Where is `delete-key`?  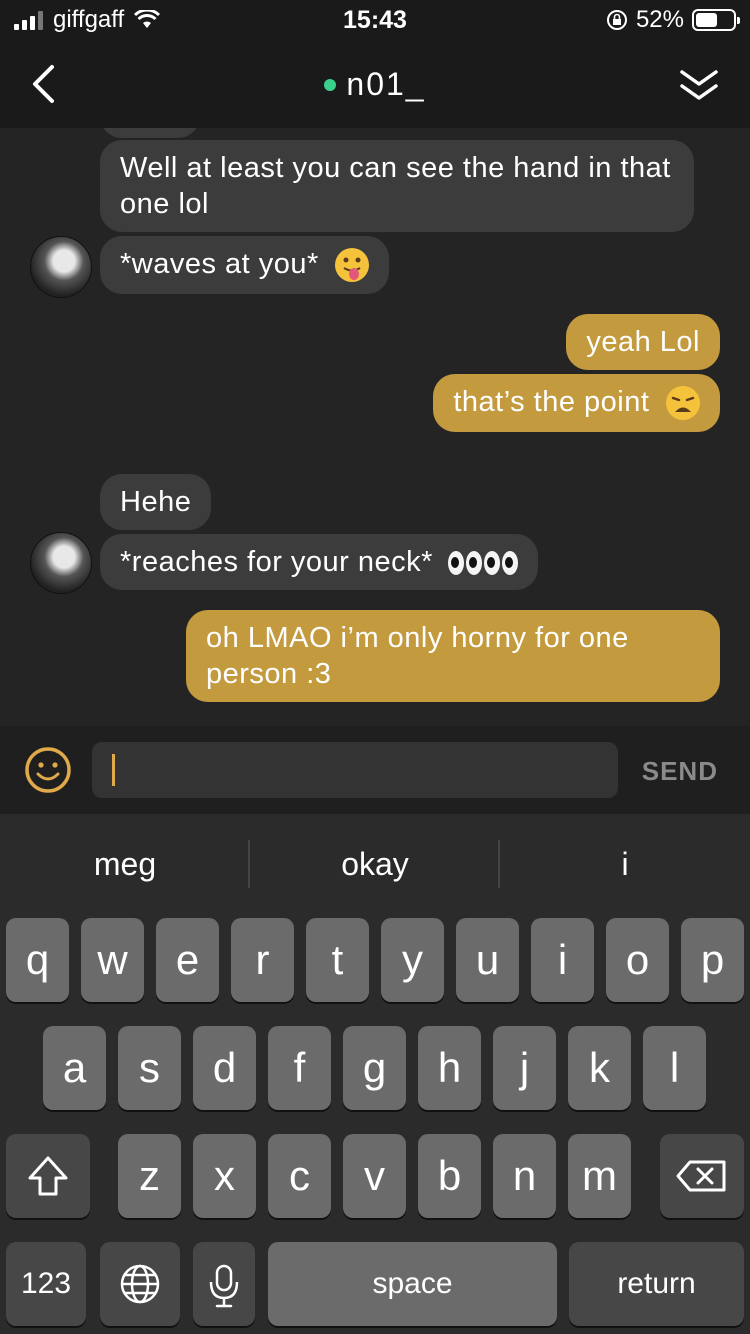
delete-key is located at coordinates (702, 1176).